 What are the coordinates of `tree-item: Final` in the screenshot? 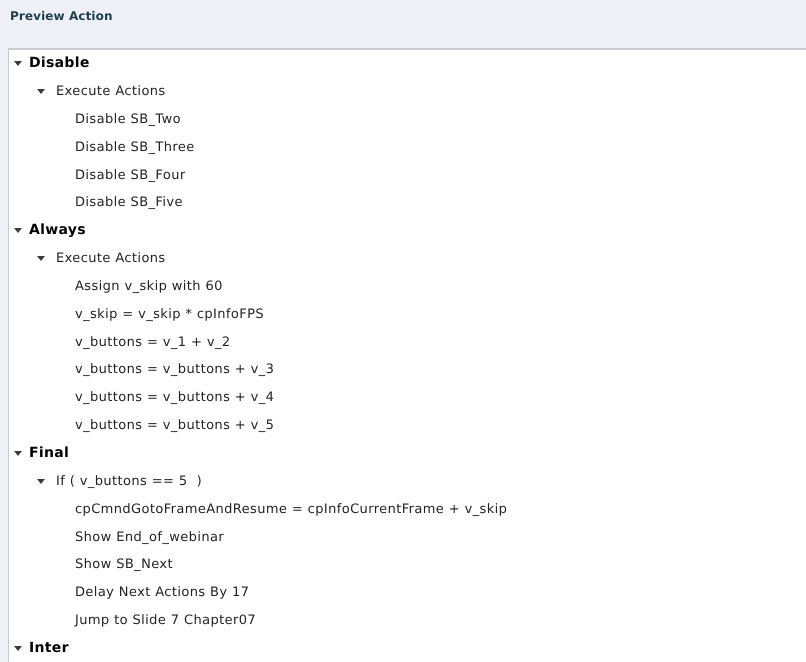 It's located at (49, 453).